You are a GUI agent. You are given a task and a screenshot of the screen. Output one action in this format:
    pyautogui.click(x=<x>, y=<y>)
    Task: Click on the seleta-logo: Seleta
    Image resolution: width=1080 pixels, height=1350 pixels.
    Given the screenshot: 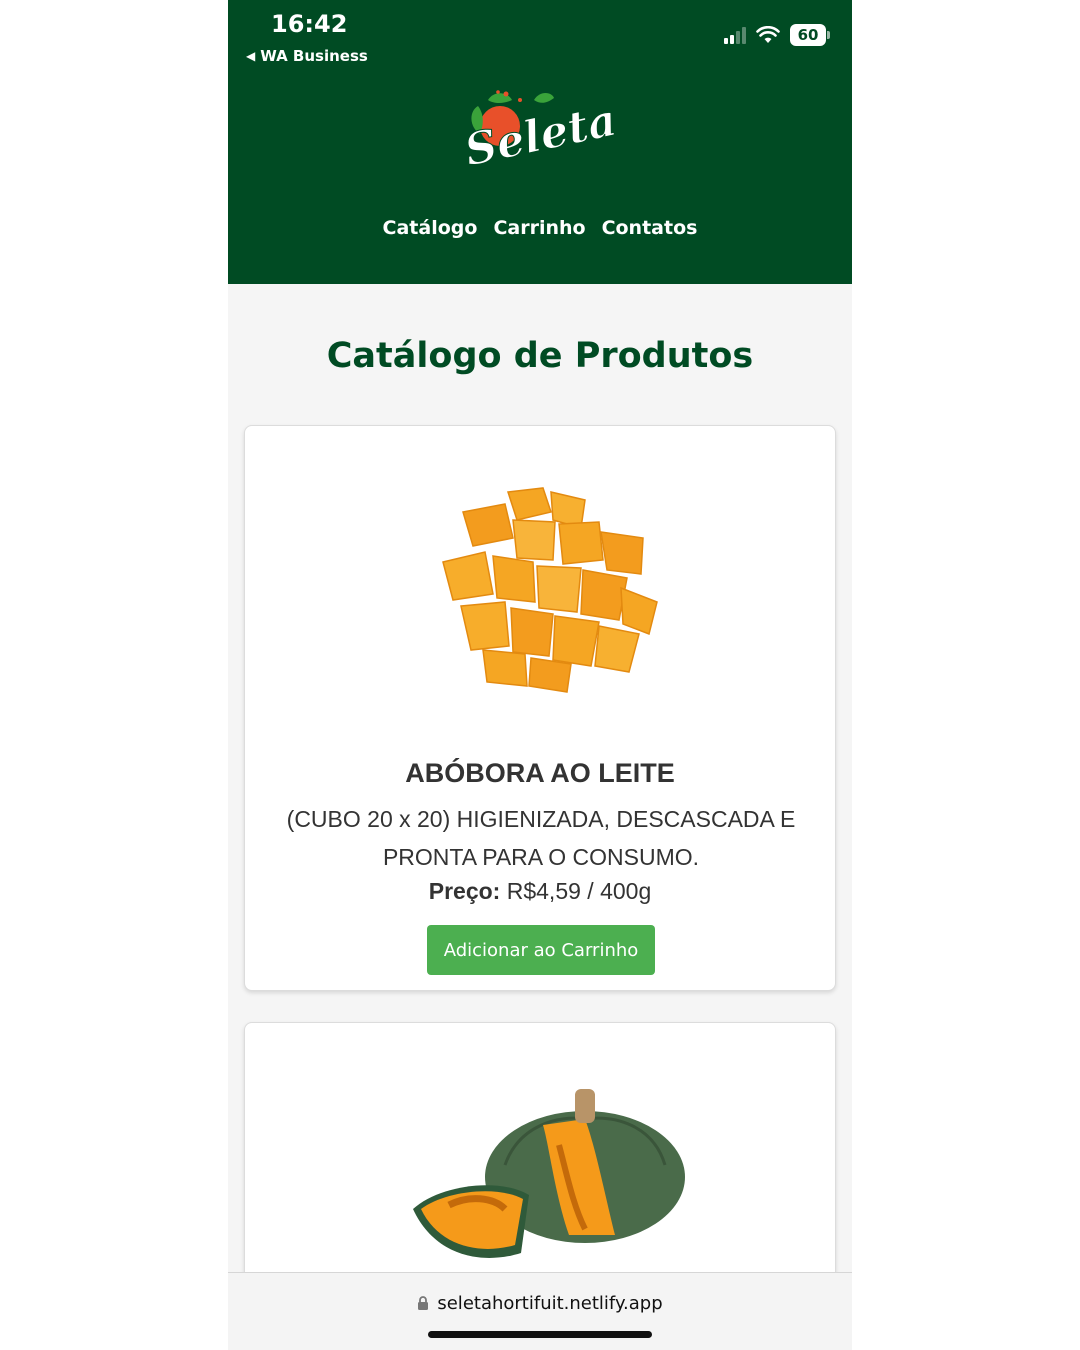 What is the action you would take?
    pyautogui.click(x=540, y=136)
    